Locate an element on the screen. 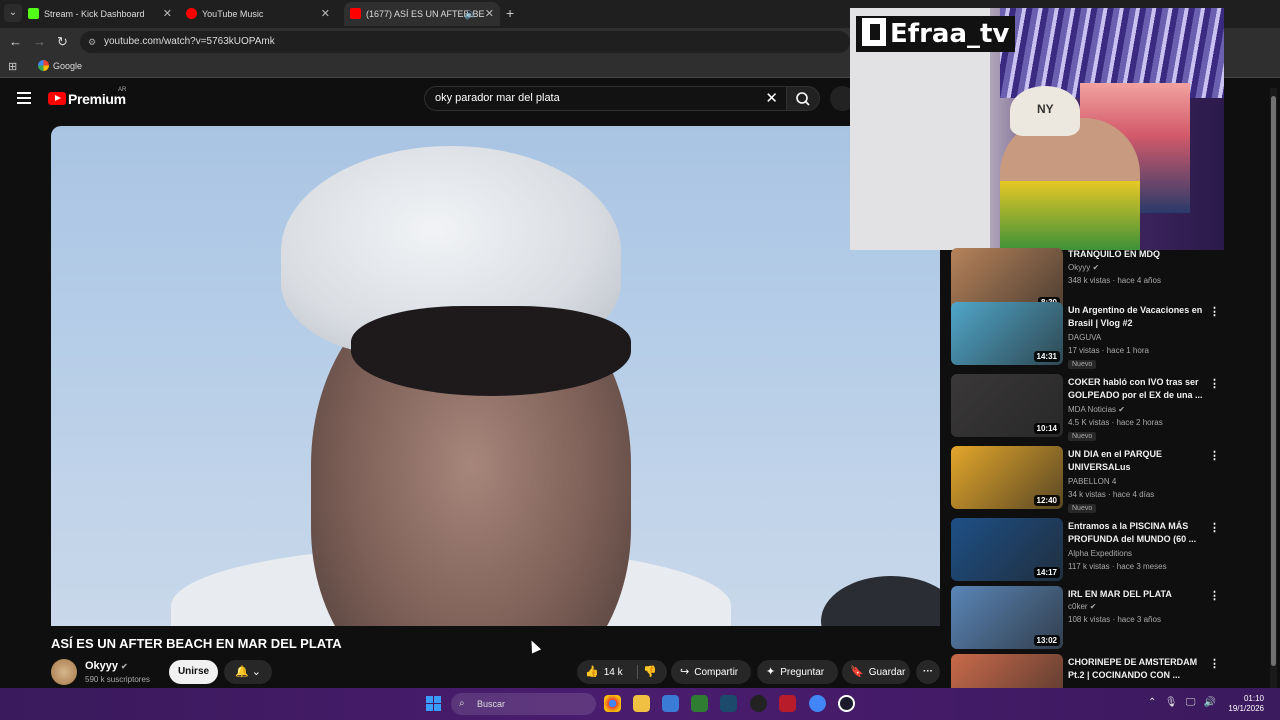  recommendation-title: TRANQUILO EN MDQ is located at coordinates (1138, 254).